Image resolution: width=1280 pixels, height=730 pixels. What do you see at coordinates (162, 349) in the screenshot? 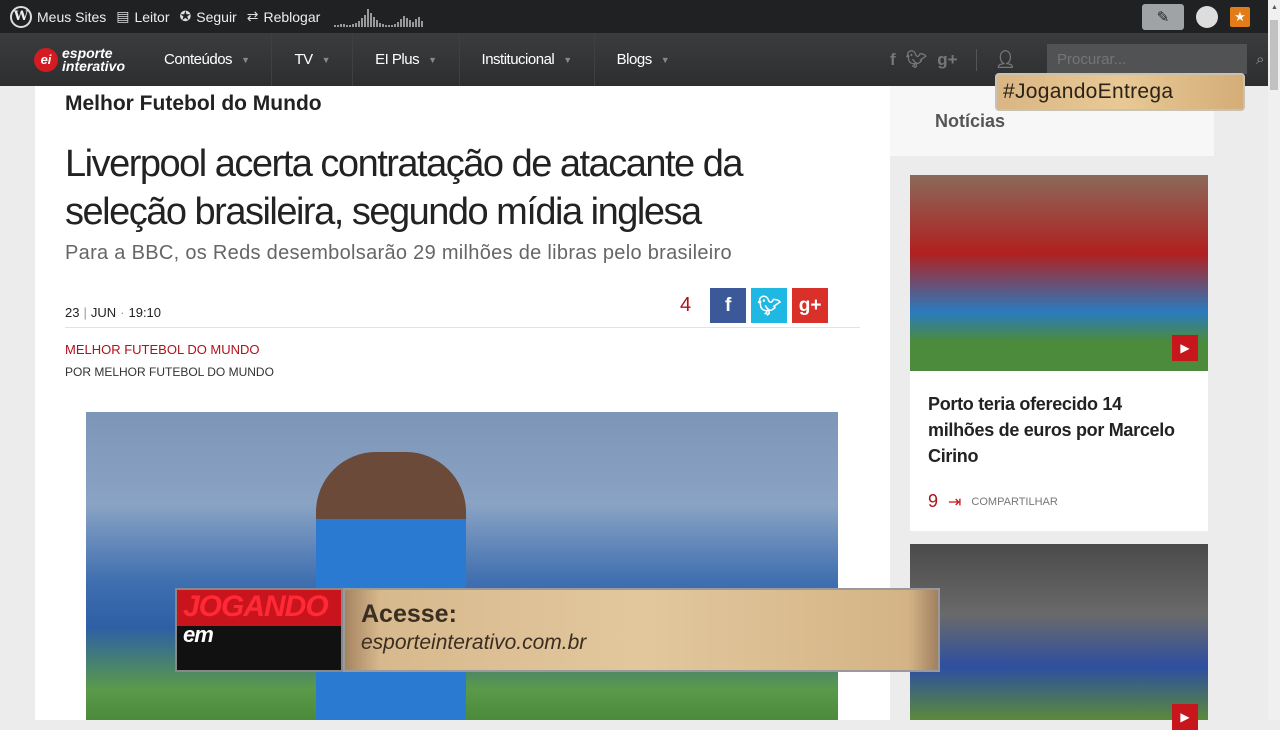
I see `category-link: MELHOR FUTEBOL DO MUNDO` at bounding box center [162, 349].